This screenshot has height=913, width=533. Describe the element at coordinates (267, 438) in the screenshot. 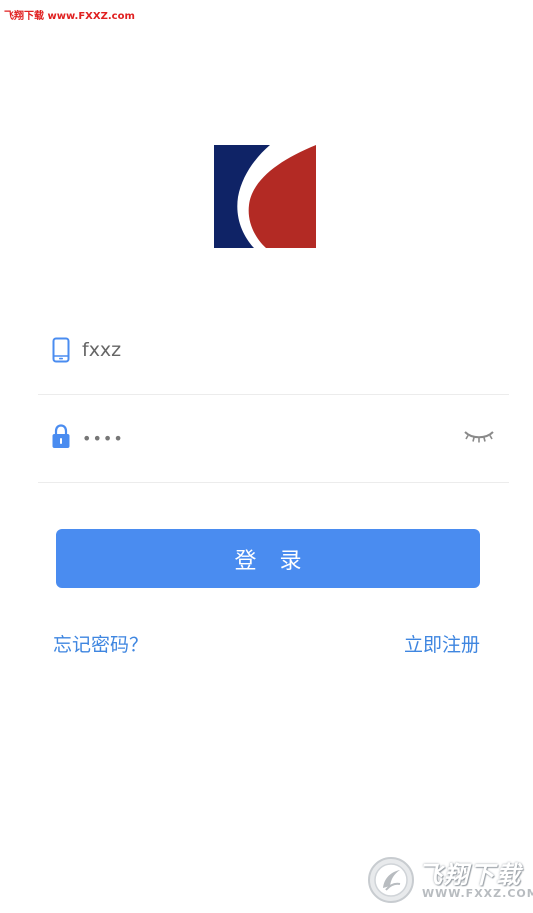

I see `password-input` at that location.